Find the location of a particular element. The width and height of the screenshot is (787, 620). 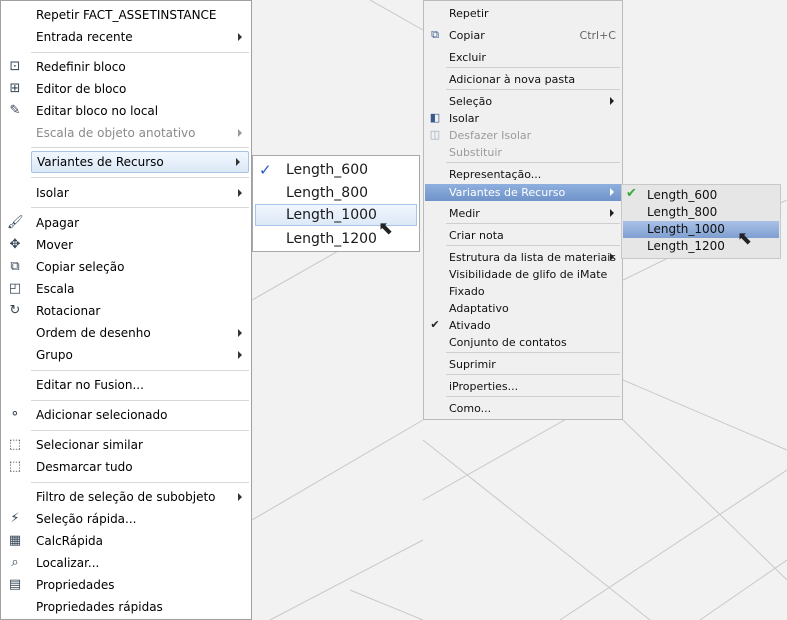

menu-item-scale: ◰ Escala is located at coordinates (126, 289).